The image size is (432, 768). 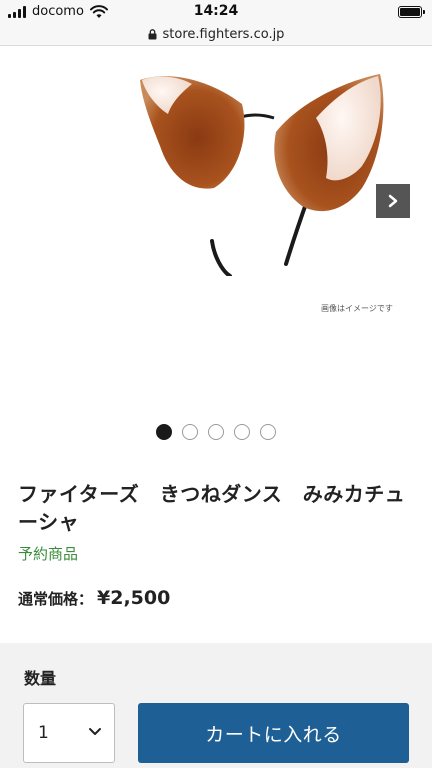 I want to click on image-disclaimer: 画像はイメージです, so click(x=357, y=308).